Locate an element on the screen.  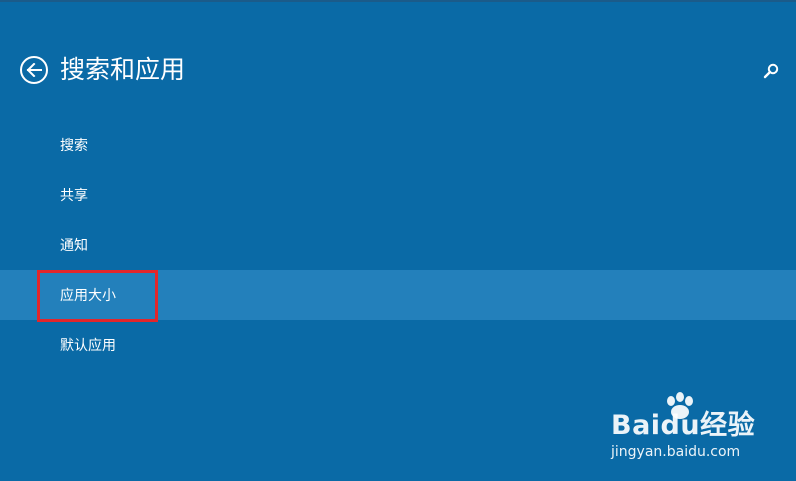
menu-item-label: 搜索 is located at coordinates (74, 146).